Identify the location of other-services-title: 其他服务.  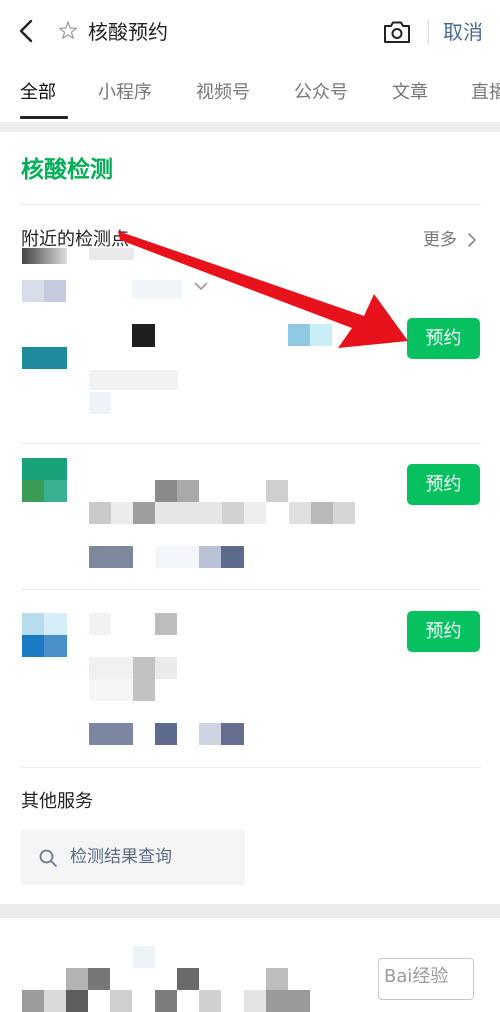
(57, 801).